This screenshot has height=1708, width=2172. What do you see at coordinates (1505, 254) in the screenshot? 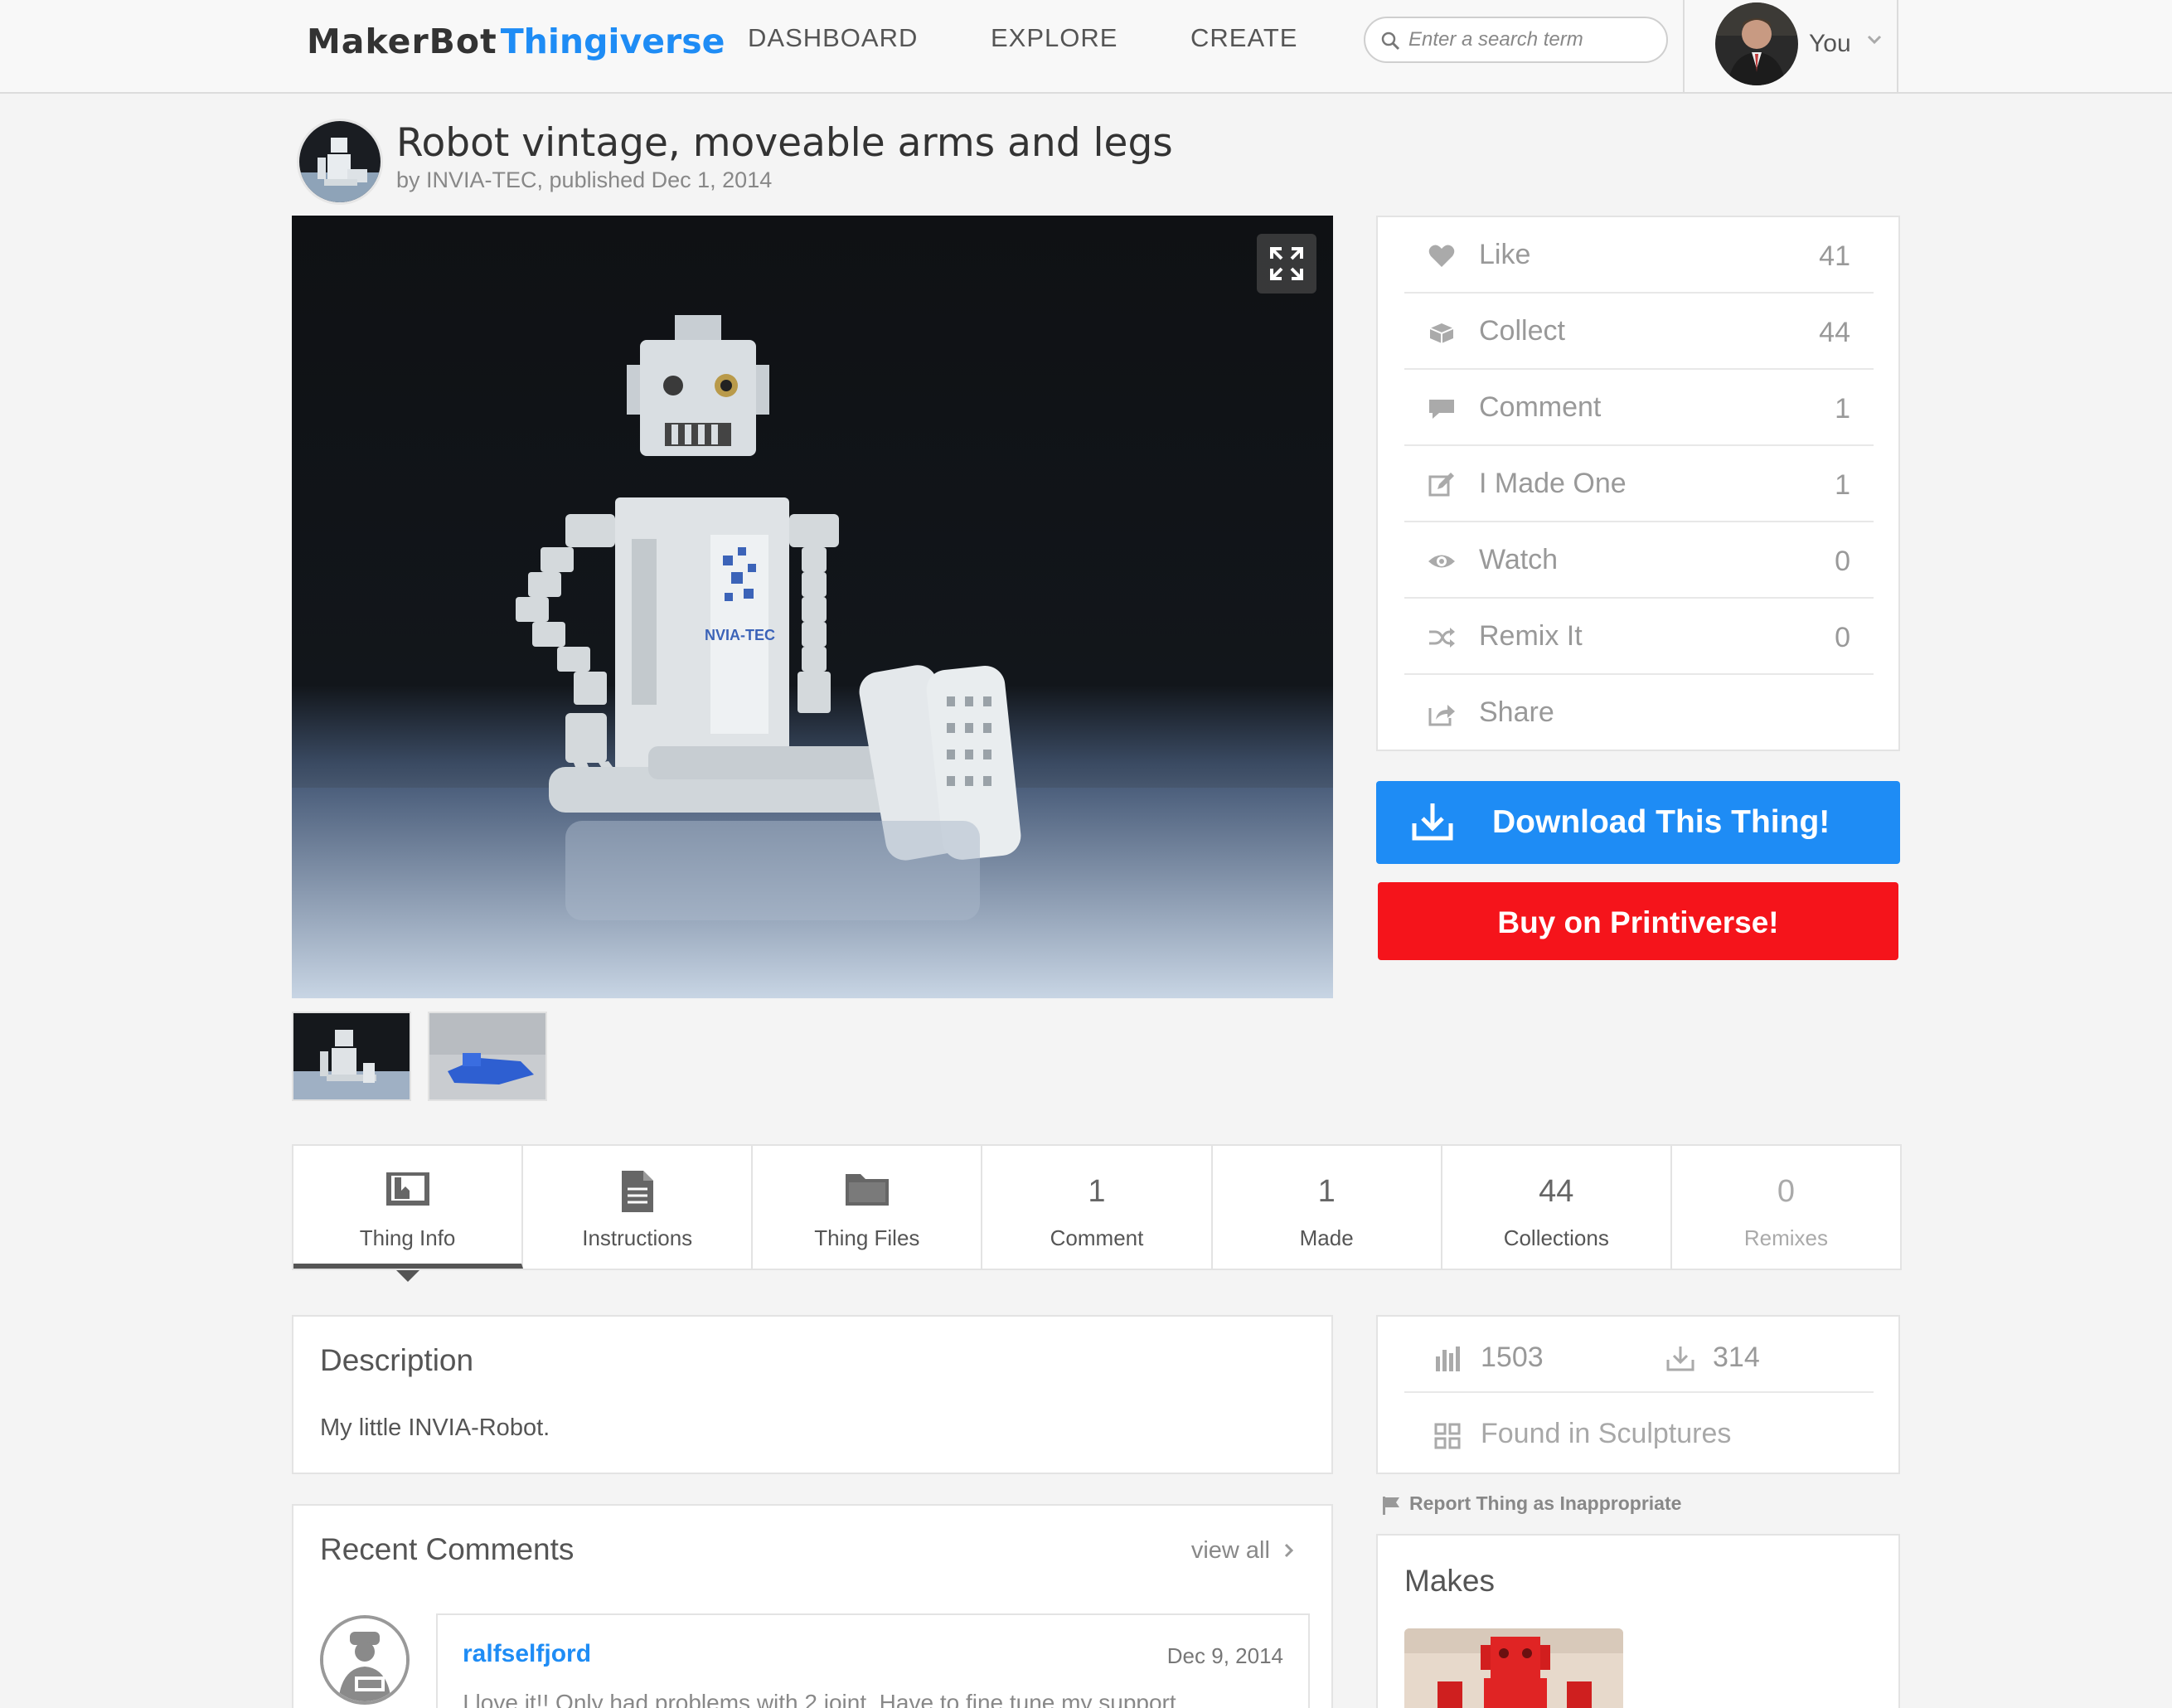
I see `like-label: Like` at bounding box center [1505, 254].